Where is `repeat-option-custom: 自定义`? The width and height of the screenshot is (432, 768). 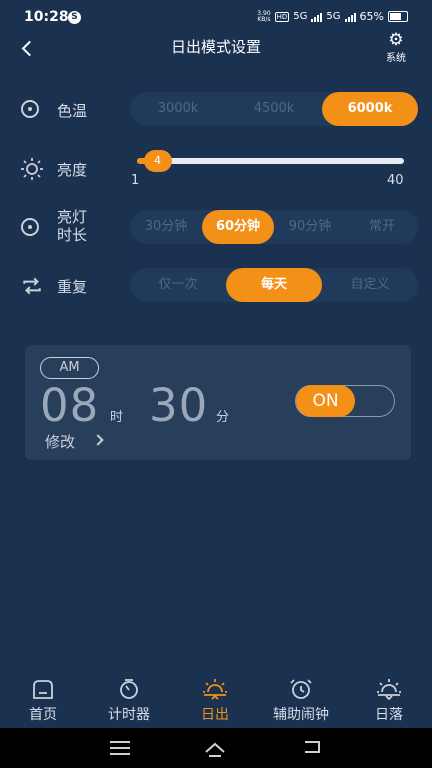
repeat-option-custom: 自定义 is located at coordinates (370, 285).